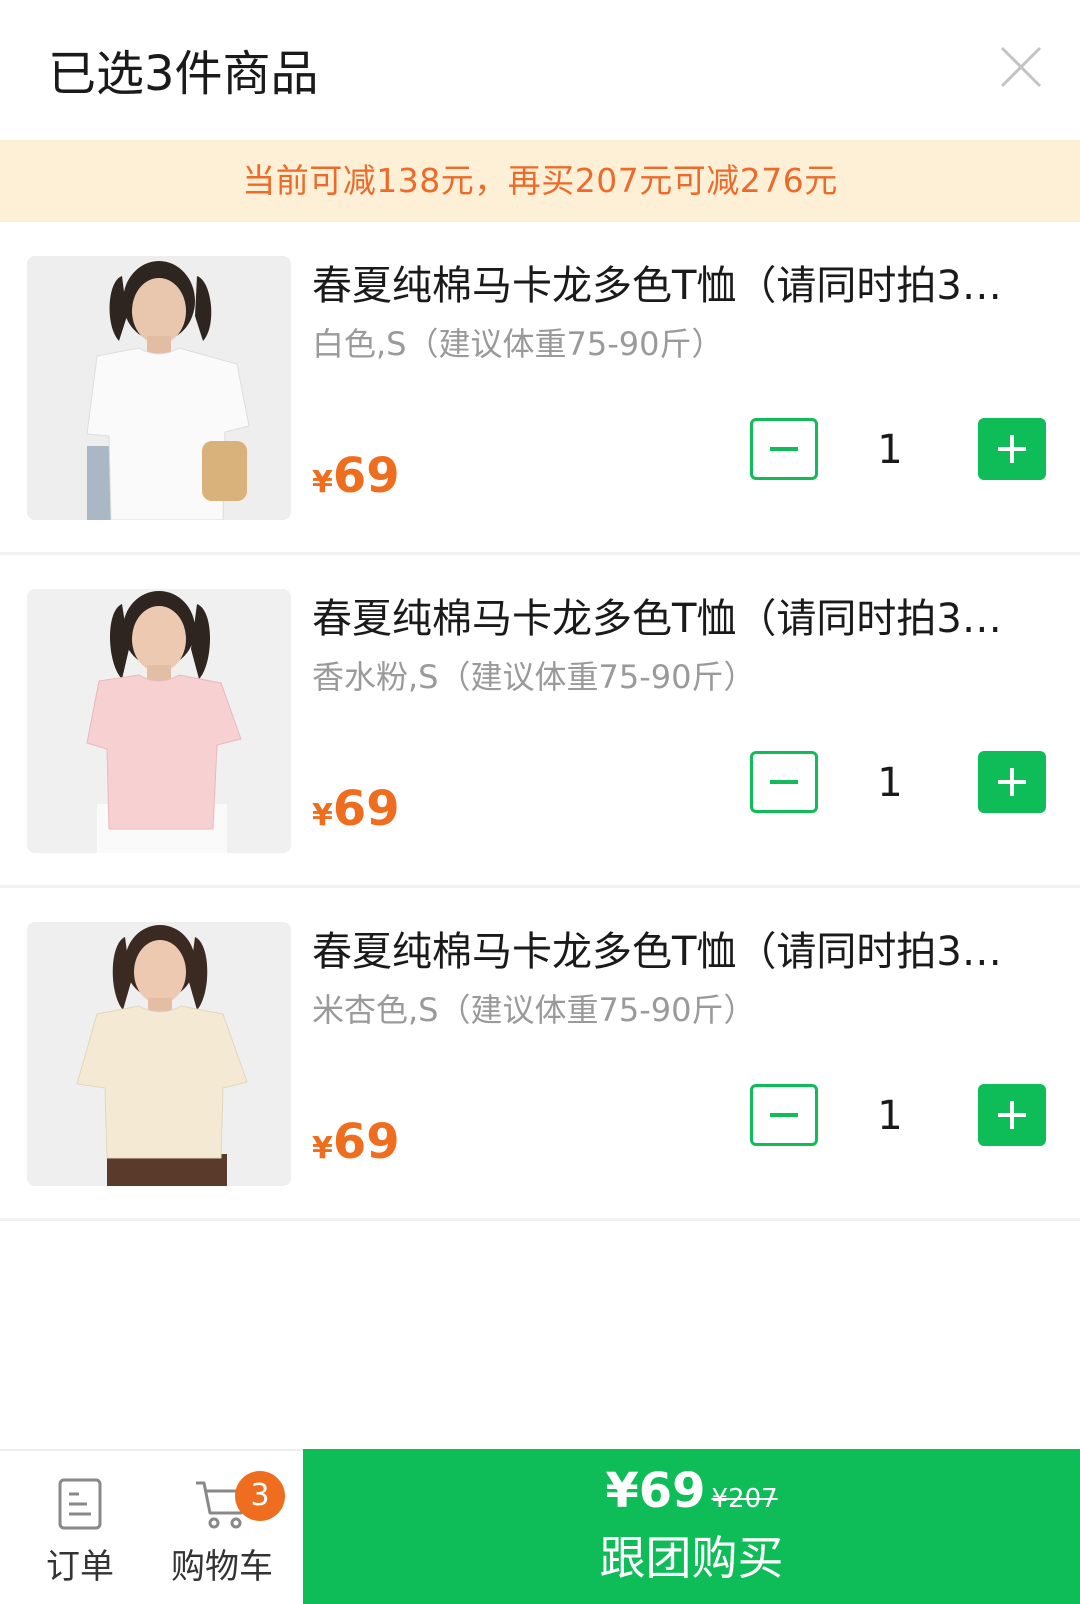 The width and height of the screenshot is (1080, 1604). What do you see at coordinates (691, 1526) in the screenshot?
I see `group-buy-button: ¥69 ¥207 跟团购买` at bounding box center [691, 1526].